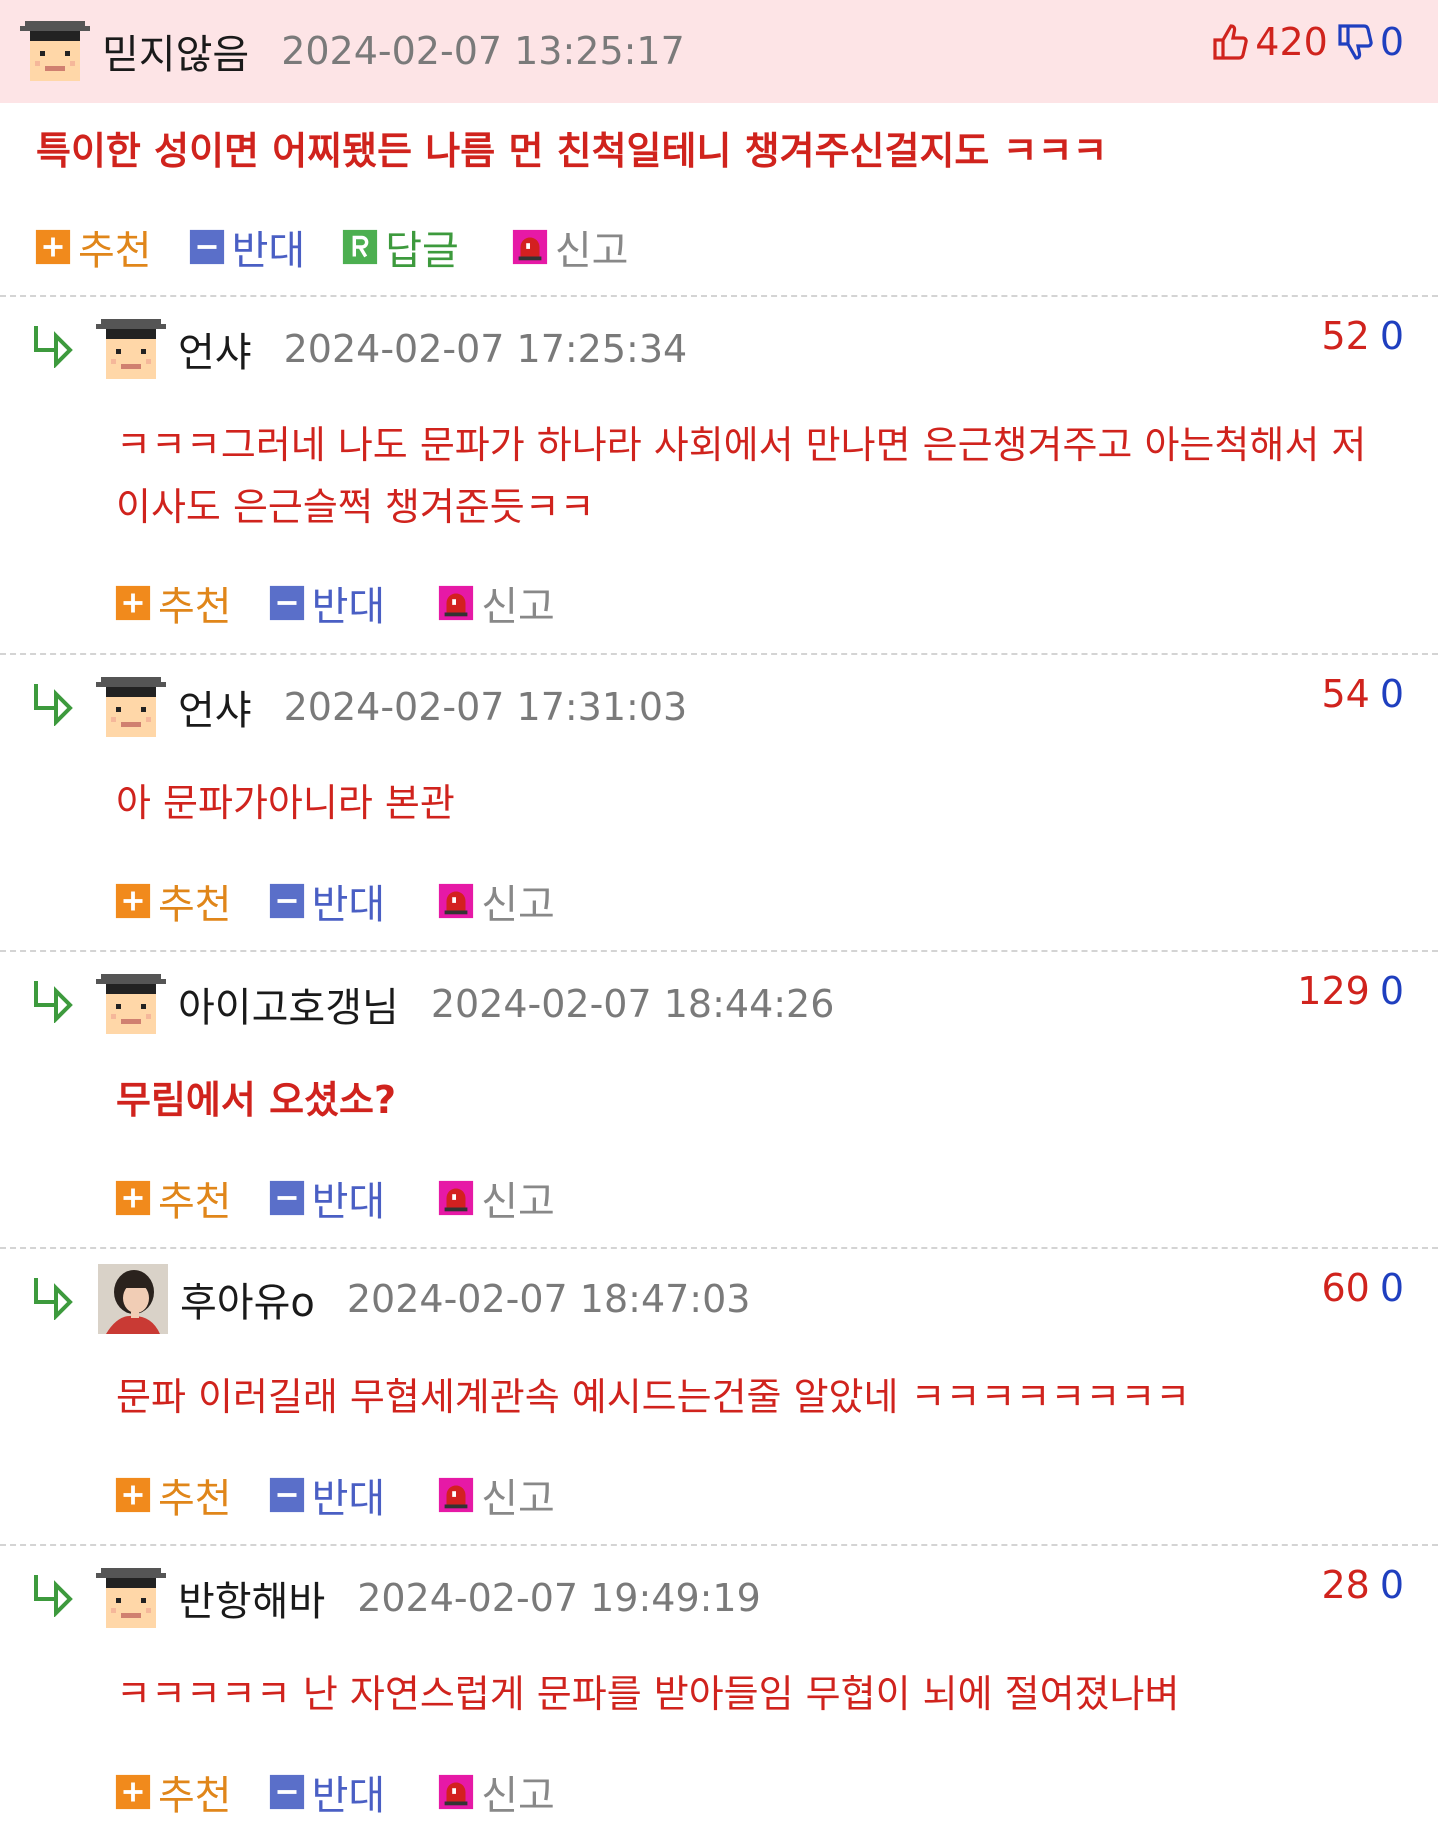 The height and width of the screenshot is (1835, 1438). Describe the element at coordinates (1362, 1585) in the screenshot. I see `comment-votes: 28 0` at that location.